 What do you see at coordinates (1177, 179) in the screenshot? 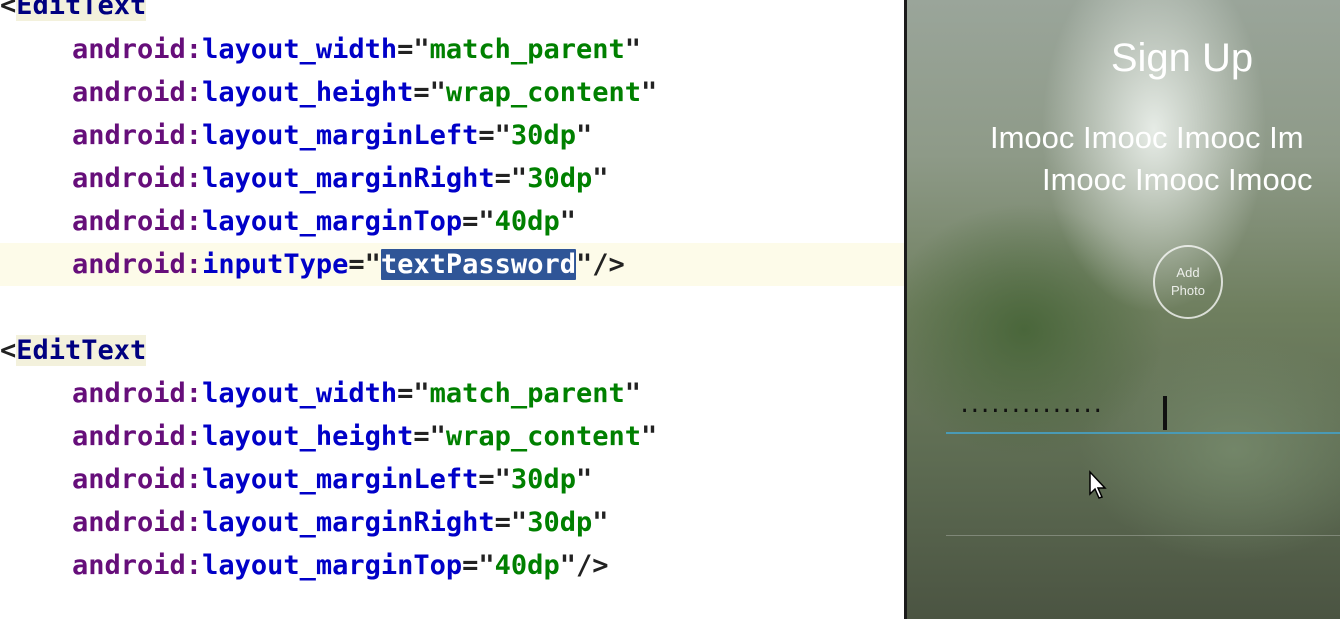
I see `subtitle-line-2: Imooc Imooc Imooc` at bounding box center [1177, 179].